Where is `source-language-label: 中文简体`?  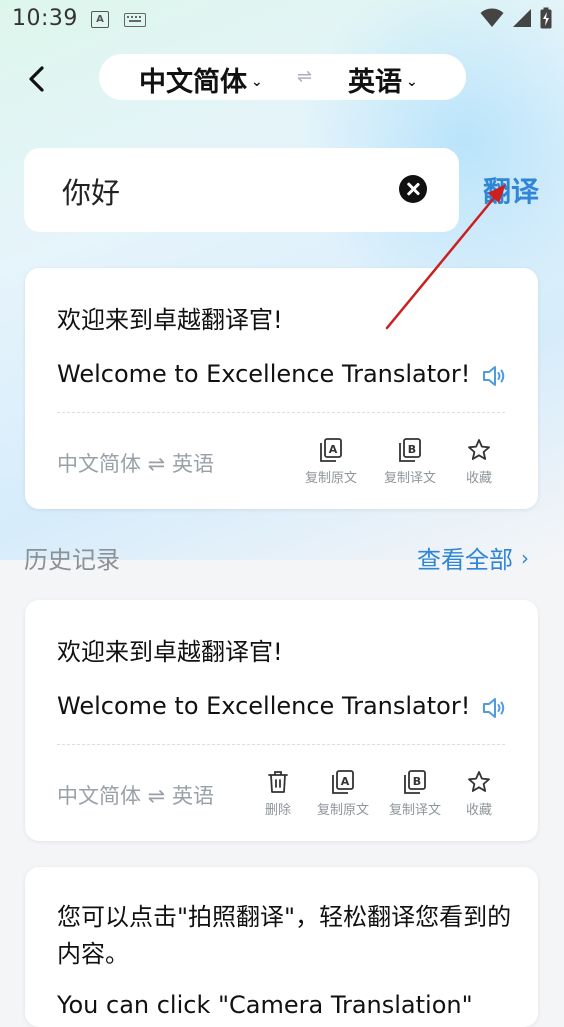
source-language-label: 中文简体 is located at coordinates (193, 82).